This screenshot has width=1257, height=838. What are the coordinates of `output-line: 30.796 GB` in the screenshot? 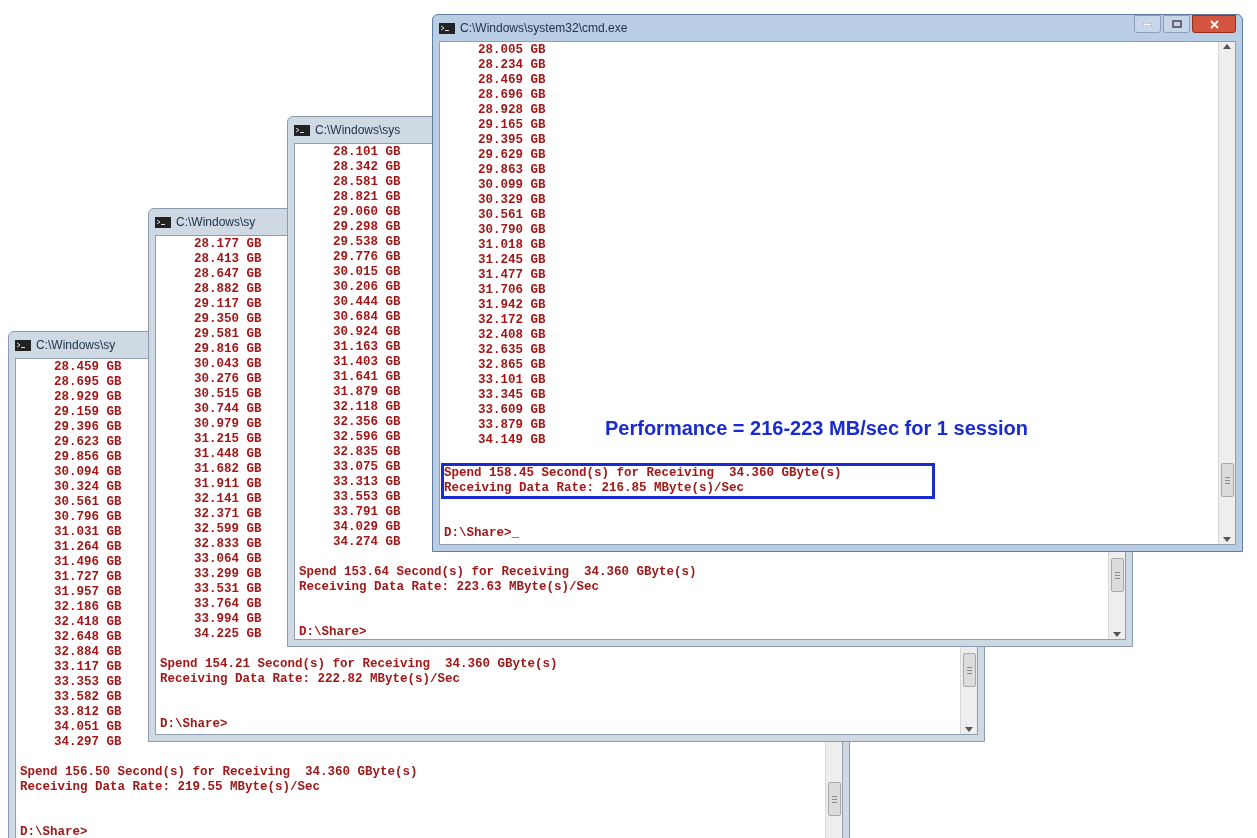 It's located at (88, 517).